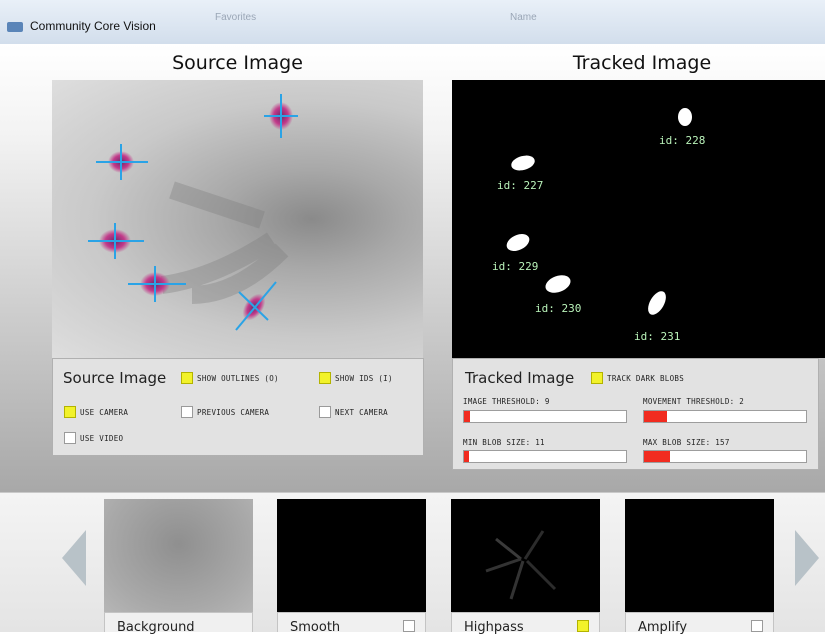 This screenshot has width=825, height=635. What do you see at coordinates (525, 623) in the screenshot?
I see `filter-caption: Highpass` at bounding box center [525, 623].